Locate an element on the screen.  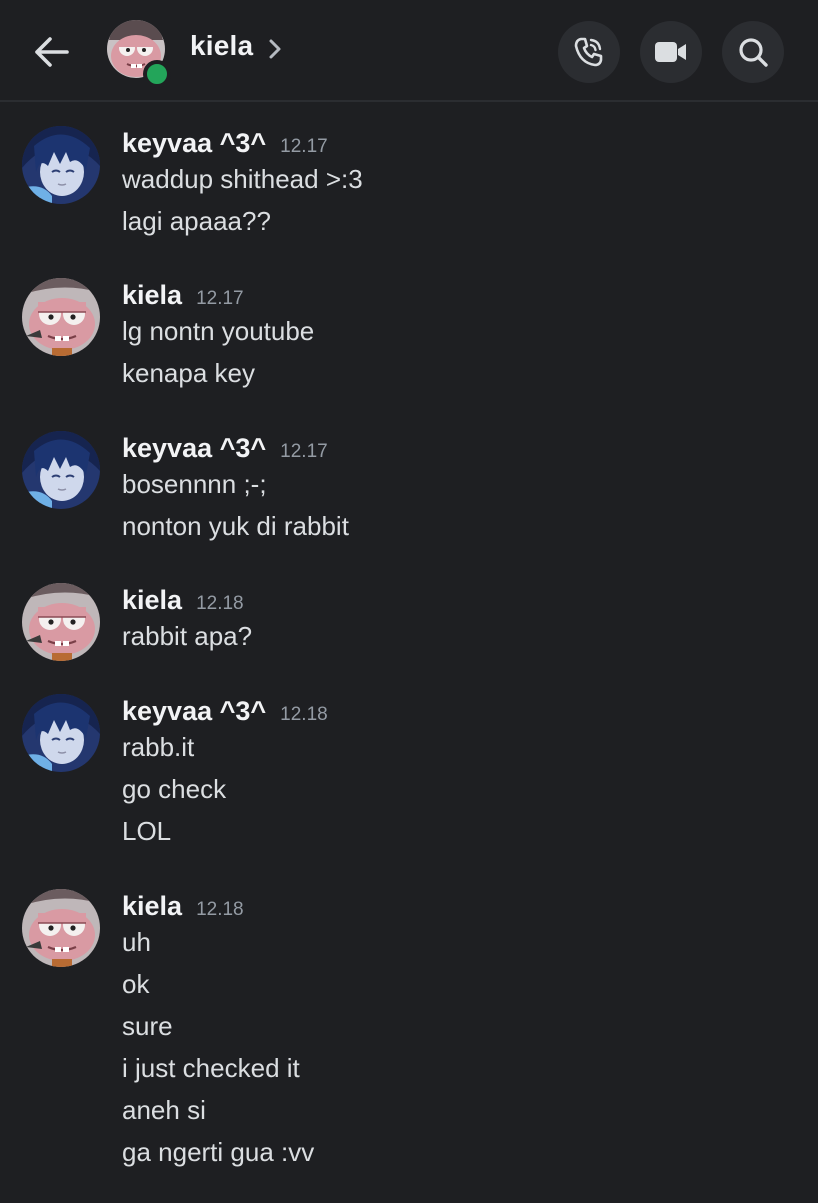
message-group: kiela 12.17 lg nontn youtube kenapa key is located at coordinates (409, 351).